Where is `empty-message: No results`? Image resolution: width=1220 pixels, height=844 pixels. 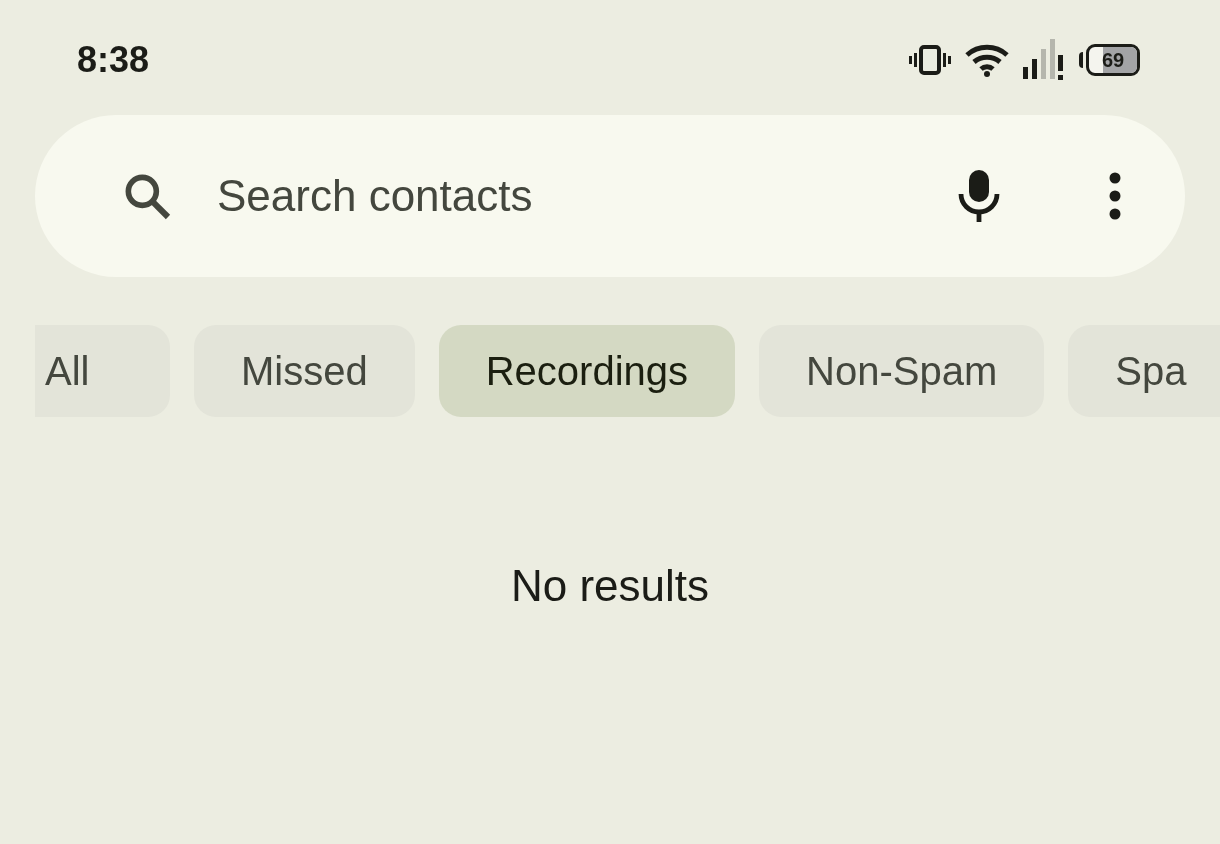
empty-message: No results is located at coordinates (610, 586).